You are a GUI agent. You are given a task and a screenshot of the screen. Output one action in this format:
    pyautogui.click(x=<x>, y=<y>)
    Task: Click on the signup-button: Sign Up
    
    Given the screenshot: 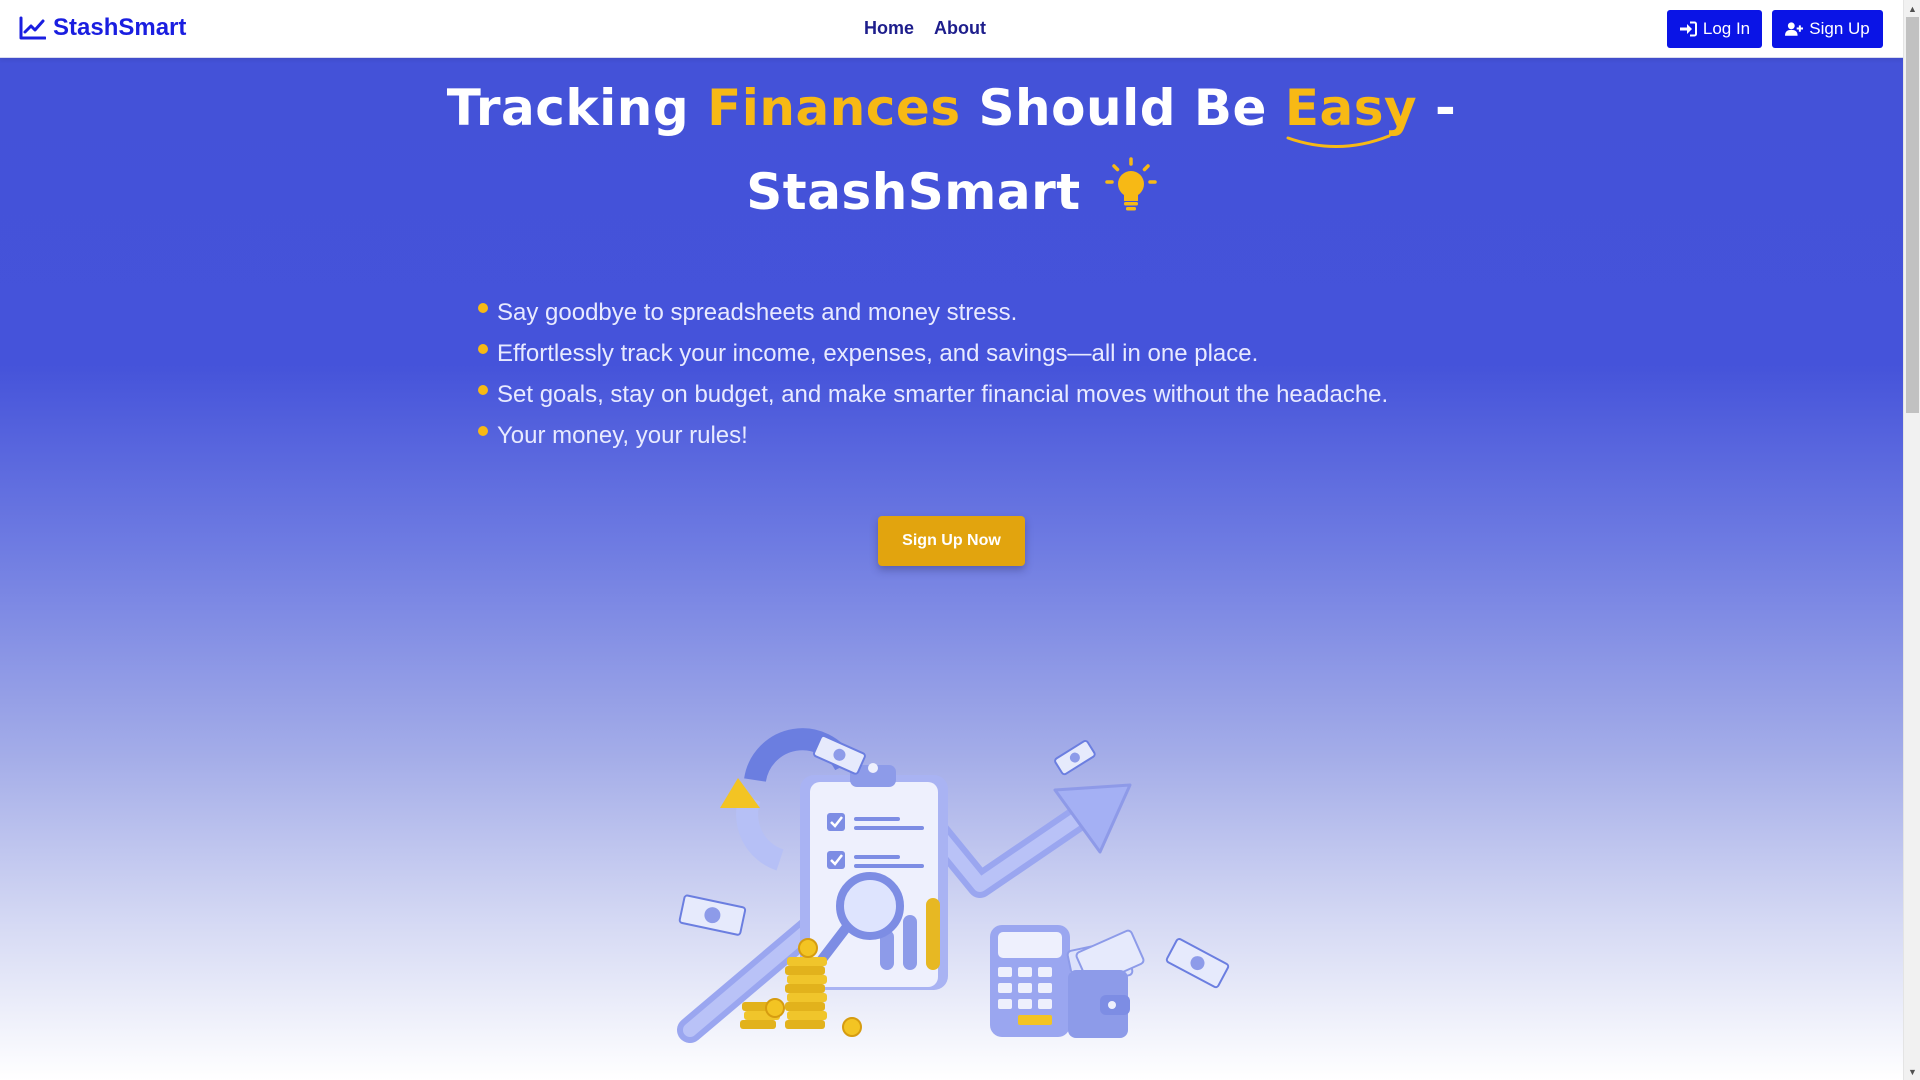 What is the action you would take?
    pyautogui.click(x=1827, y=29)
    